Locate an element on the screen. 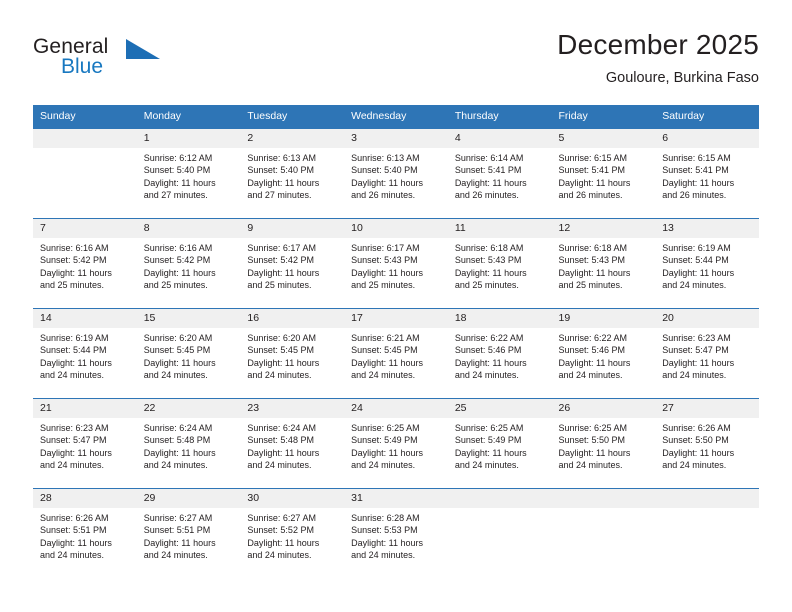 The height and width of the screenshot is (612, 792). sunrise-text: Sunrise: 6:15 AM is located at coordinates (696, 158).